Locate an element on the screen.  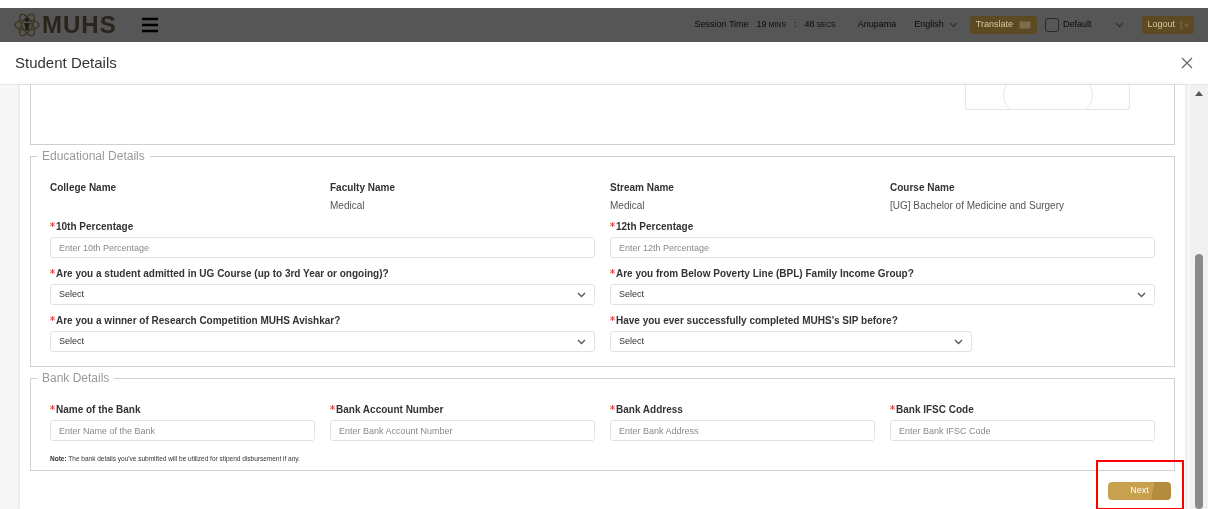
logout-button: Logout is located at coordinates (1168, 25).